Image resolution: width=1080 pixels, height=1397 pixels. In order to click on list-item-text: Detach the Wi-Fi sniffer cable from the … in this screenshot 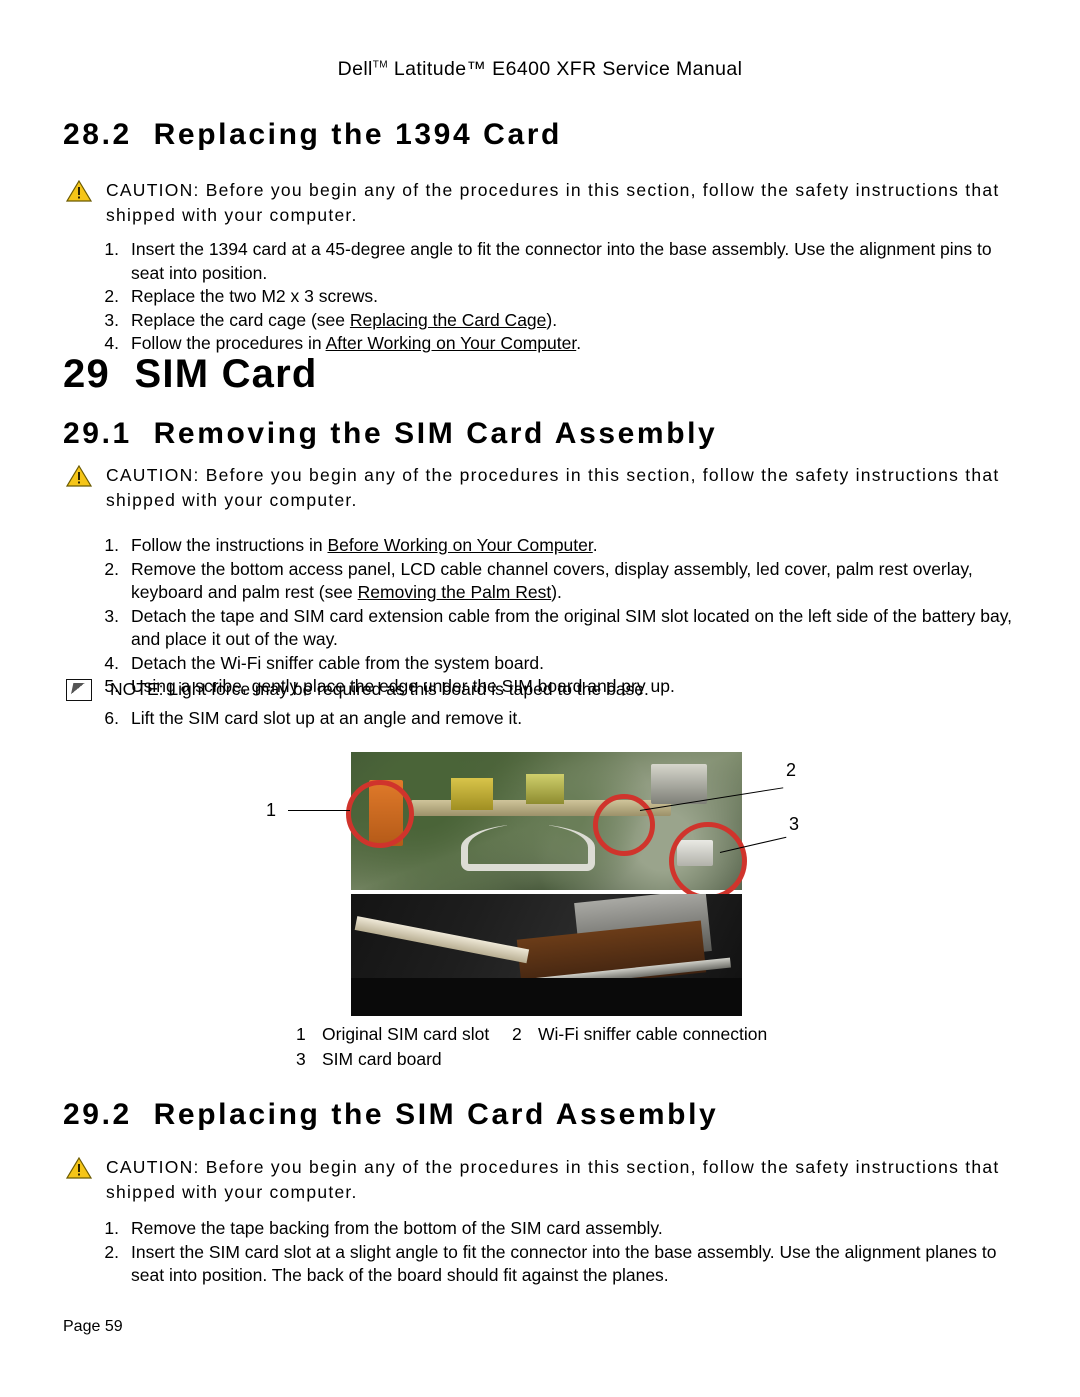, I will do `click(338, 662)`.